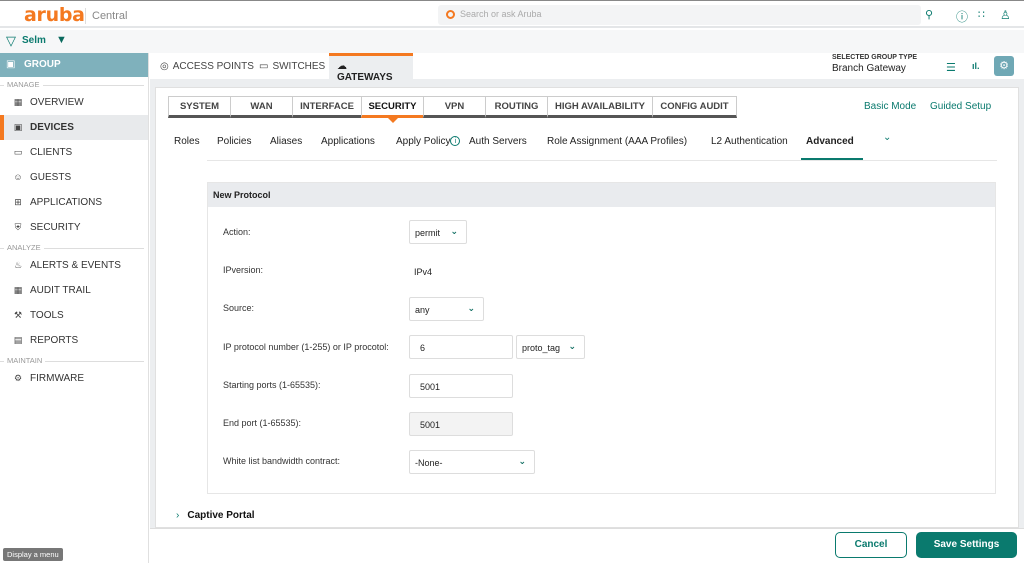 The image size is (1024, 563). I want to click on tab-system: SYSTEM, so click(199, 107).